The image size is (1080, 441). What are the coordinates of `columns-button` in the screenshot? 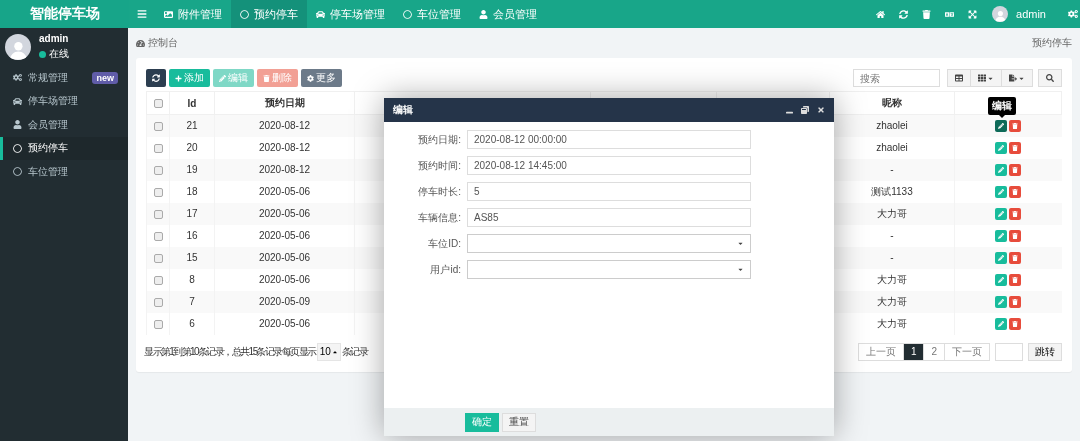 It's located at (986, 78).